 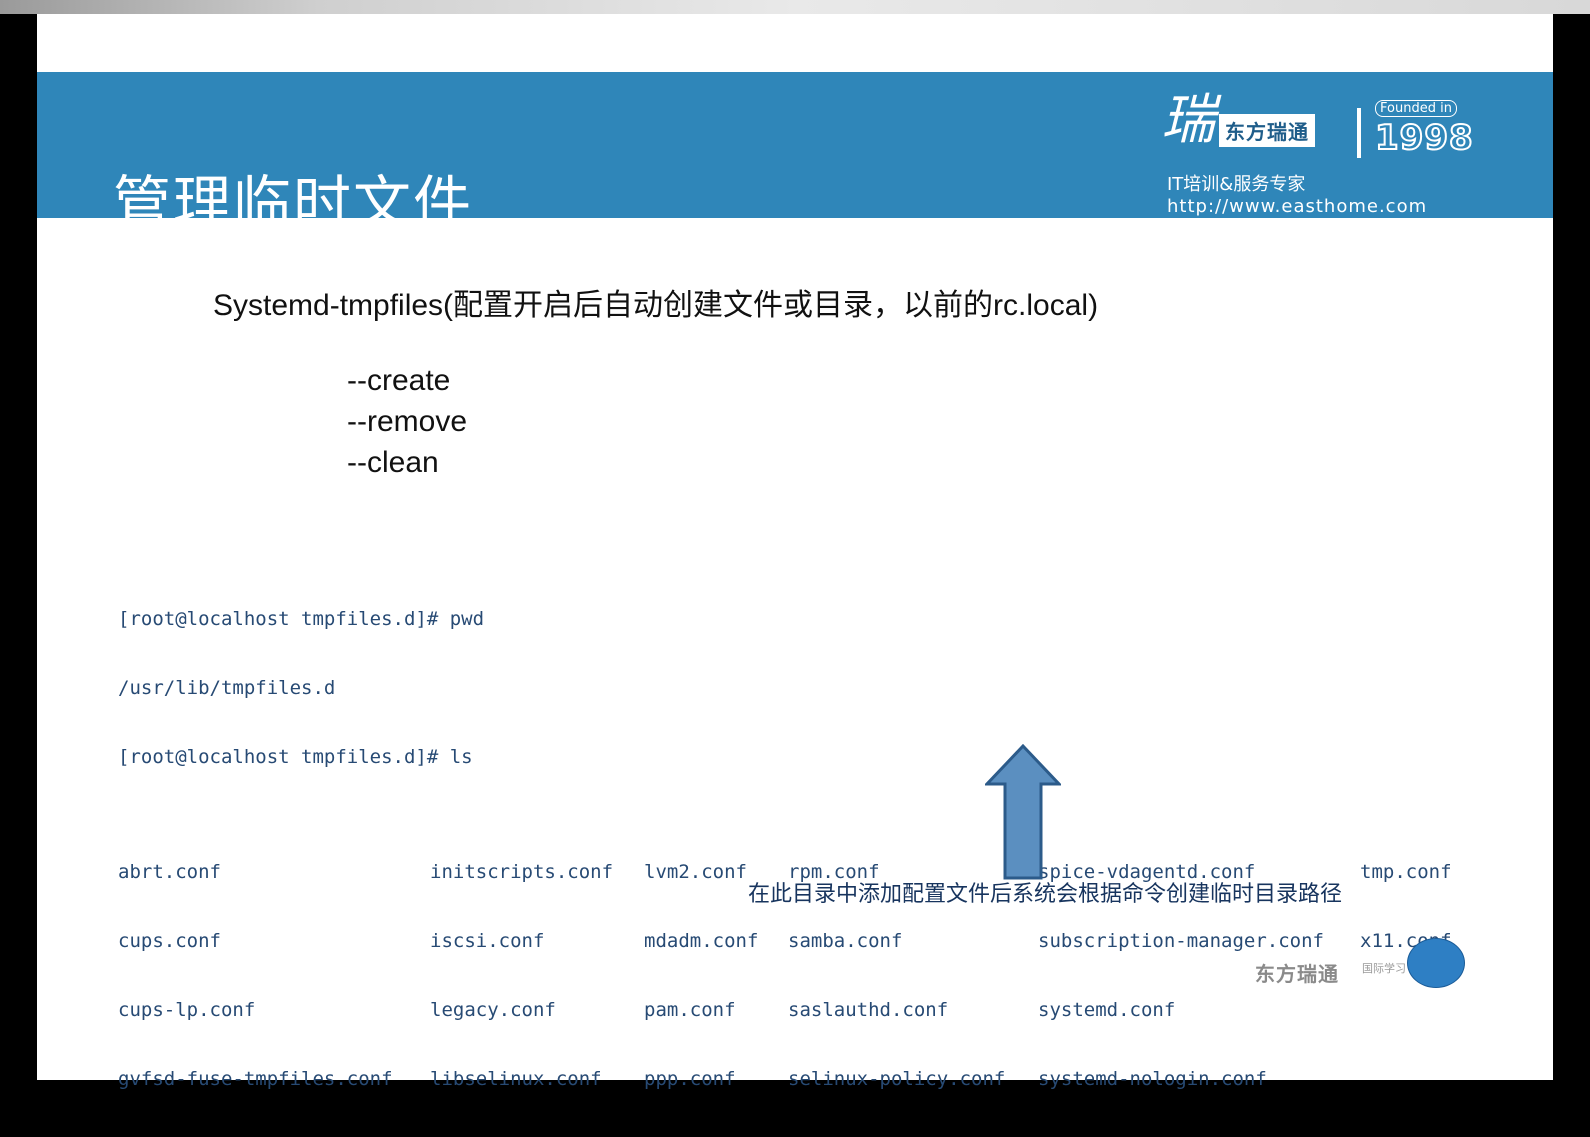 I want to click on ls-file: saslauthd.conf, so click(x=868, y=1010).